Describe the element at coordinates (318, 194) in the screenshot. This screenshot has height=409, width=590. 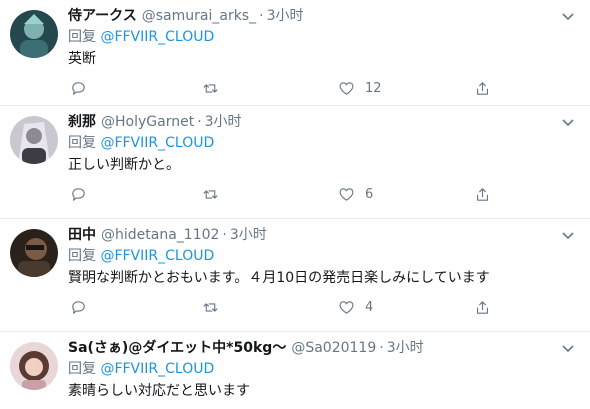
I see `tweet-actions: 6` at that location.